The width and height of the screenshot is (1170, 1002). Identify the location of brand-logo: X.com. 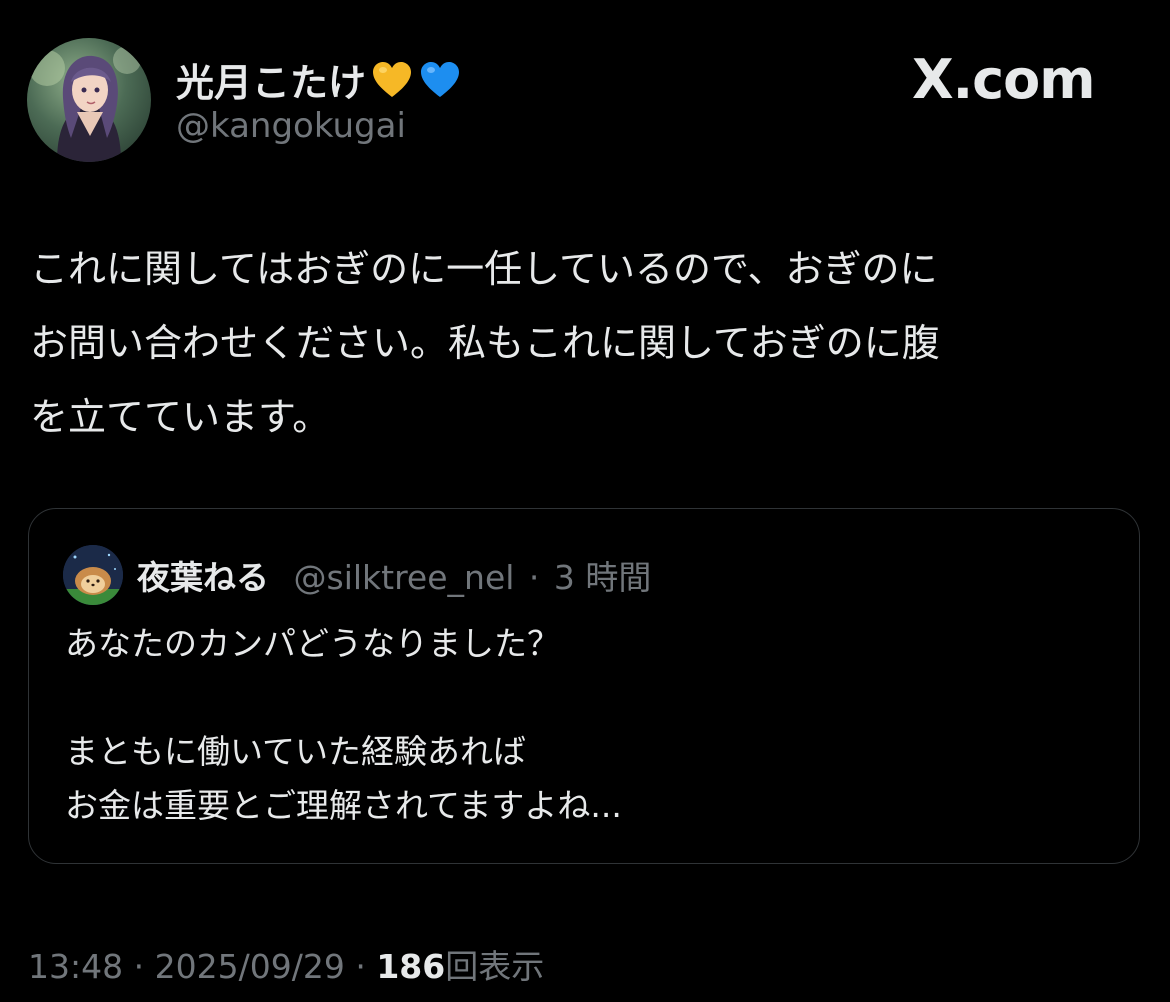
(1004, 79).